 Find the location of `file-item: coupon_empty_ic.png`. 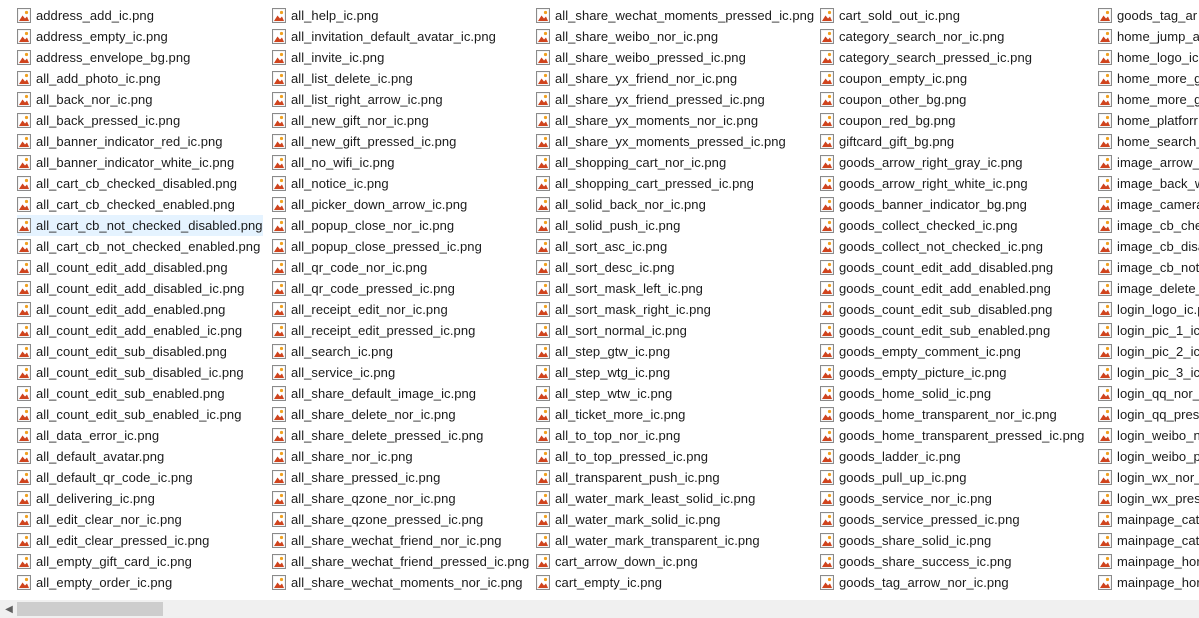

file-item: coupon_empty_ic.png is located at coordinates (952, 78).